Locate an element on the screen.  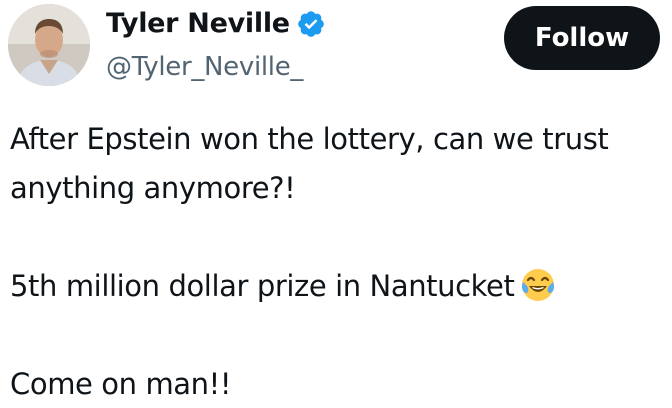
tweet-line-with-emoji: 5th million dollar prize in Nantucket is located at coordinates (341, 286).